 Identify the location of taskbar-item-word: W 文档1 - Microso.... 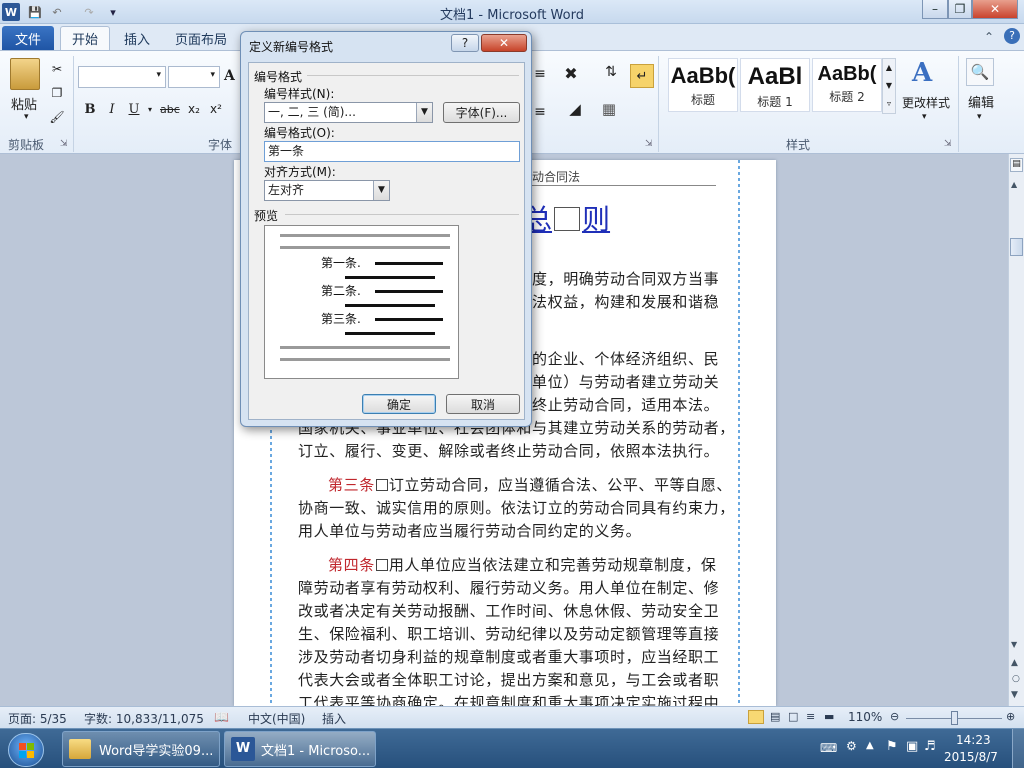
(300, 749).